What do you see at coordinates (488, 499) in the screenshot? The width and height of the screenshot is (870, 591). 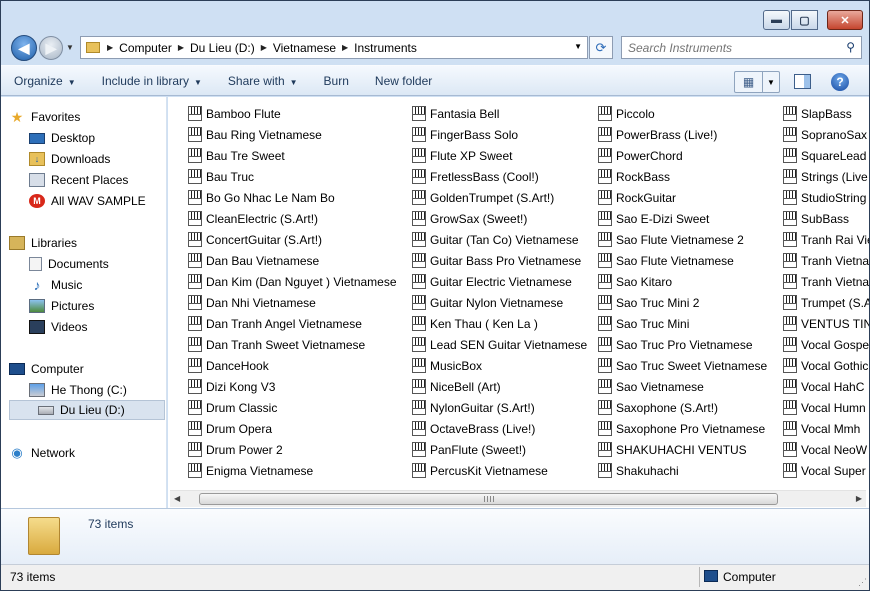 I see `scroll-thumb` at bounding box center [488, 499].